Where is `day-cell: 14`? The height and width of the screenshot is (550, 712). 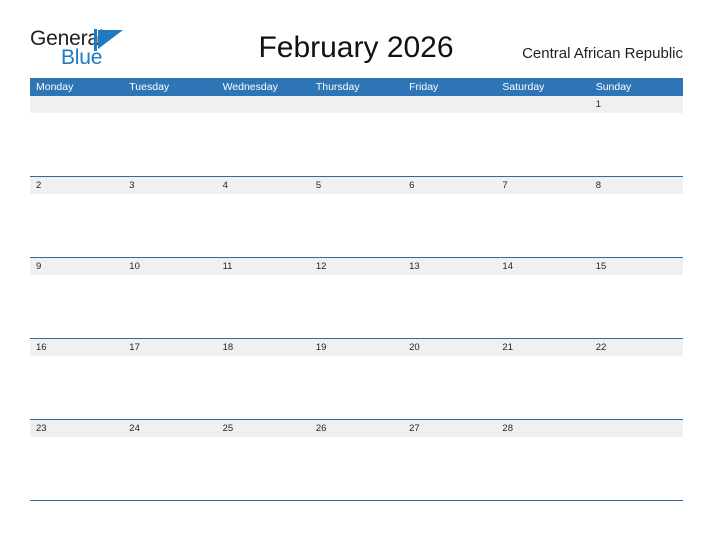 day-cell: 14 is located at coordinates (543, 298).